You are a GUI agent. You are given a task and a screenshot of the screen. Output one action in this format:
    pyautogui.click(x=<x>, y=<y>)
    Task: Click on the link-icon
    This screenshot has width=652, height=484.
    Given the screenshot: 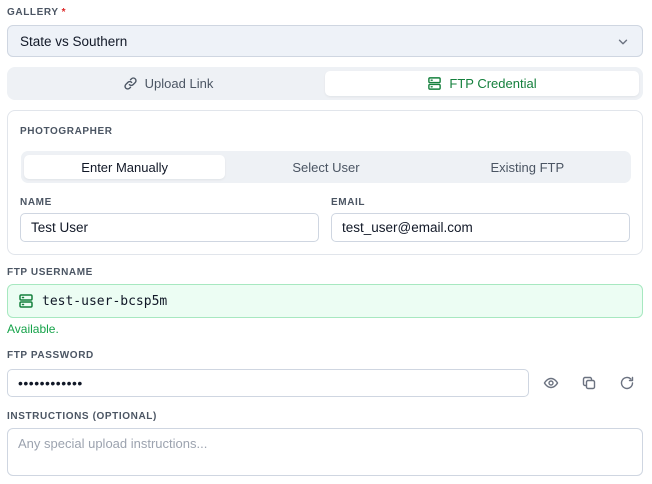 What is the action you would take?
    pyautogui.click(x=130, y=83)
    